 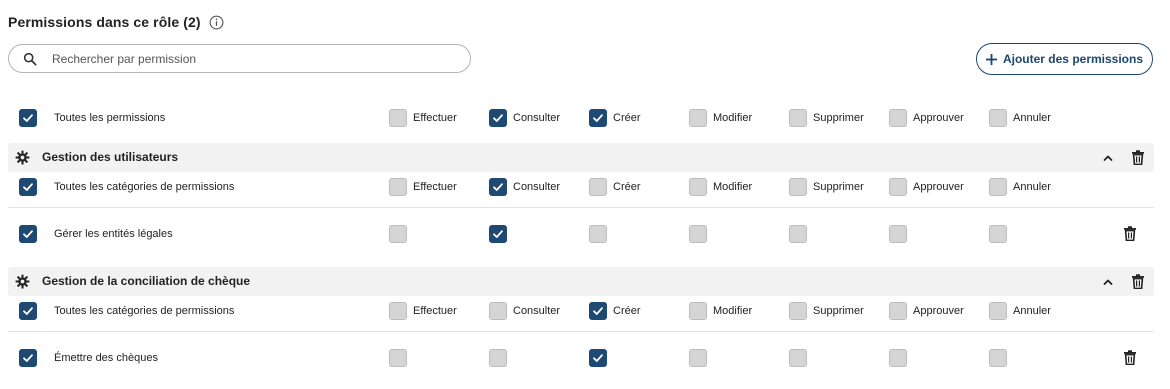 What do you see at coordinates (798, 118) in the screenshot?
I see `all-permissions-row-supprimer-checkbox` at bounding box center [798, 118].